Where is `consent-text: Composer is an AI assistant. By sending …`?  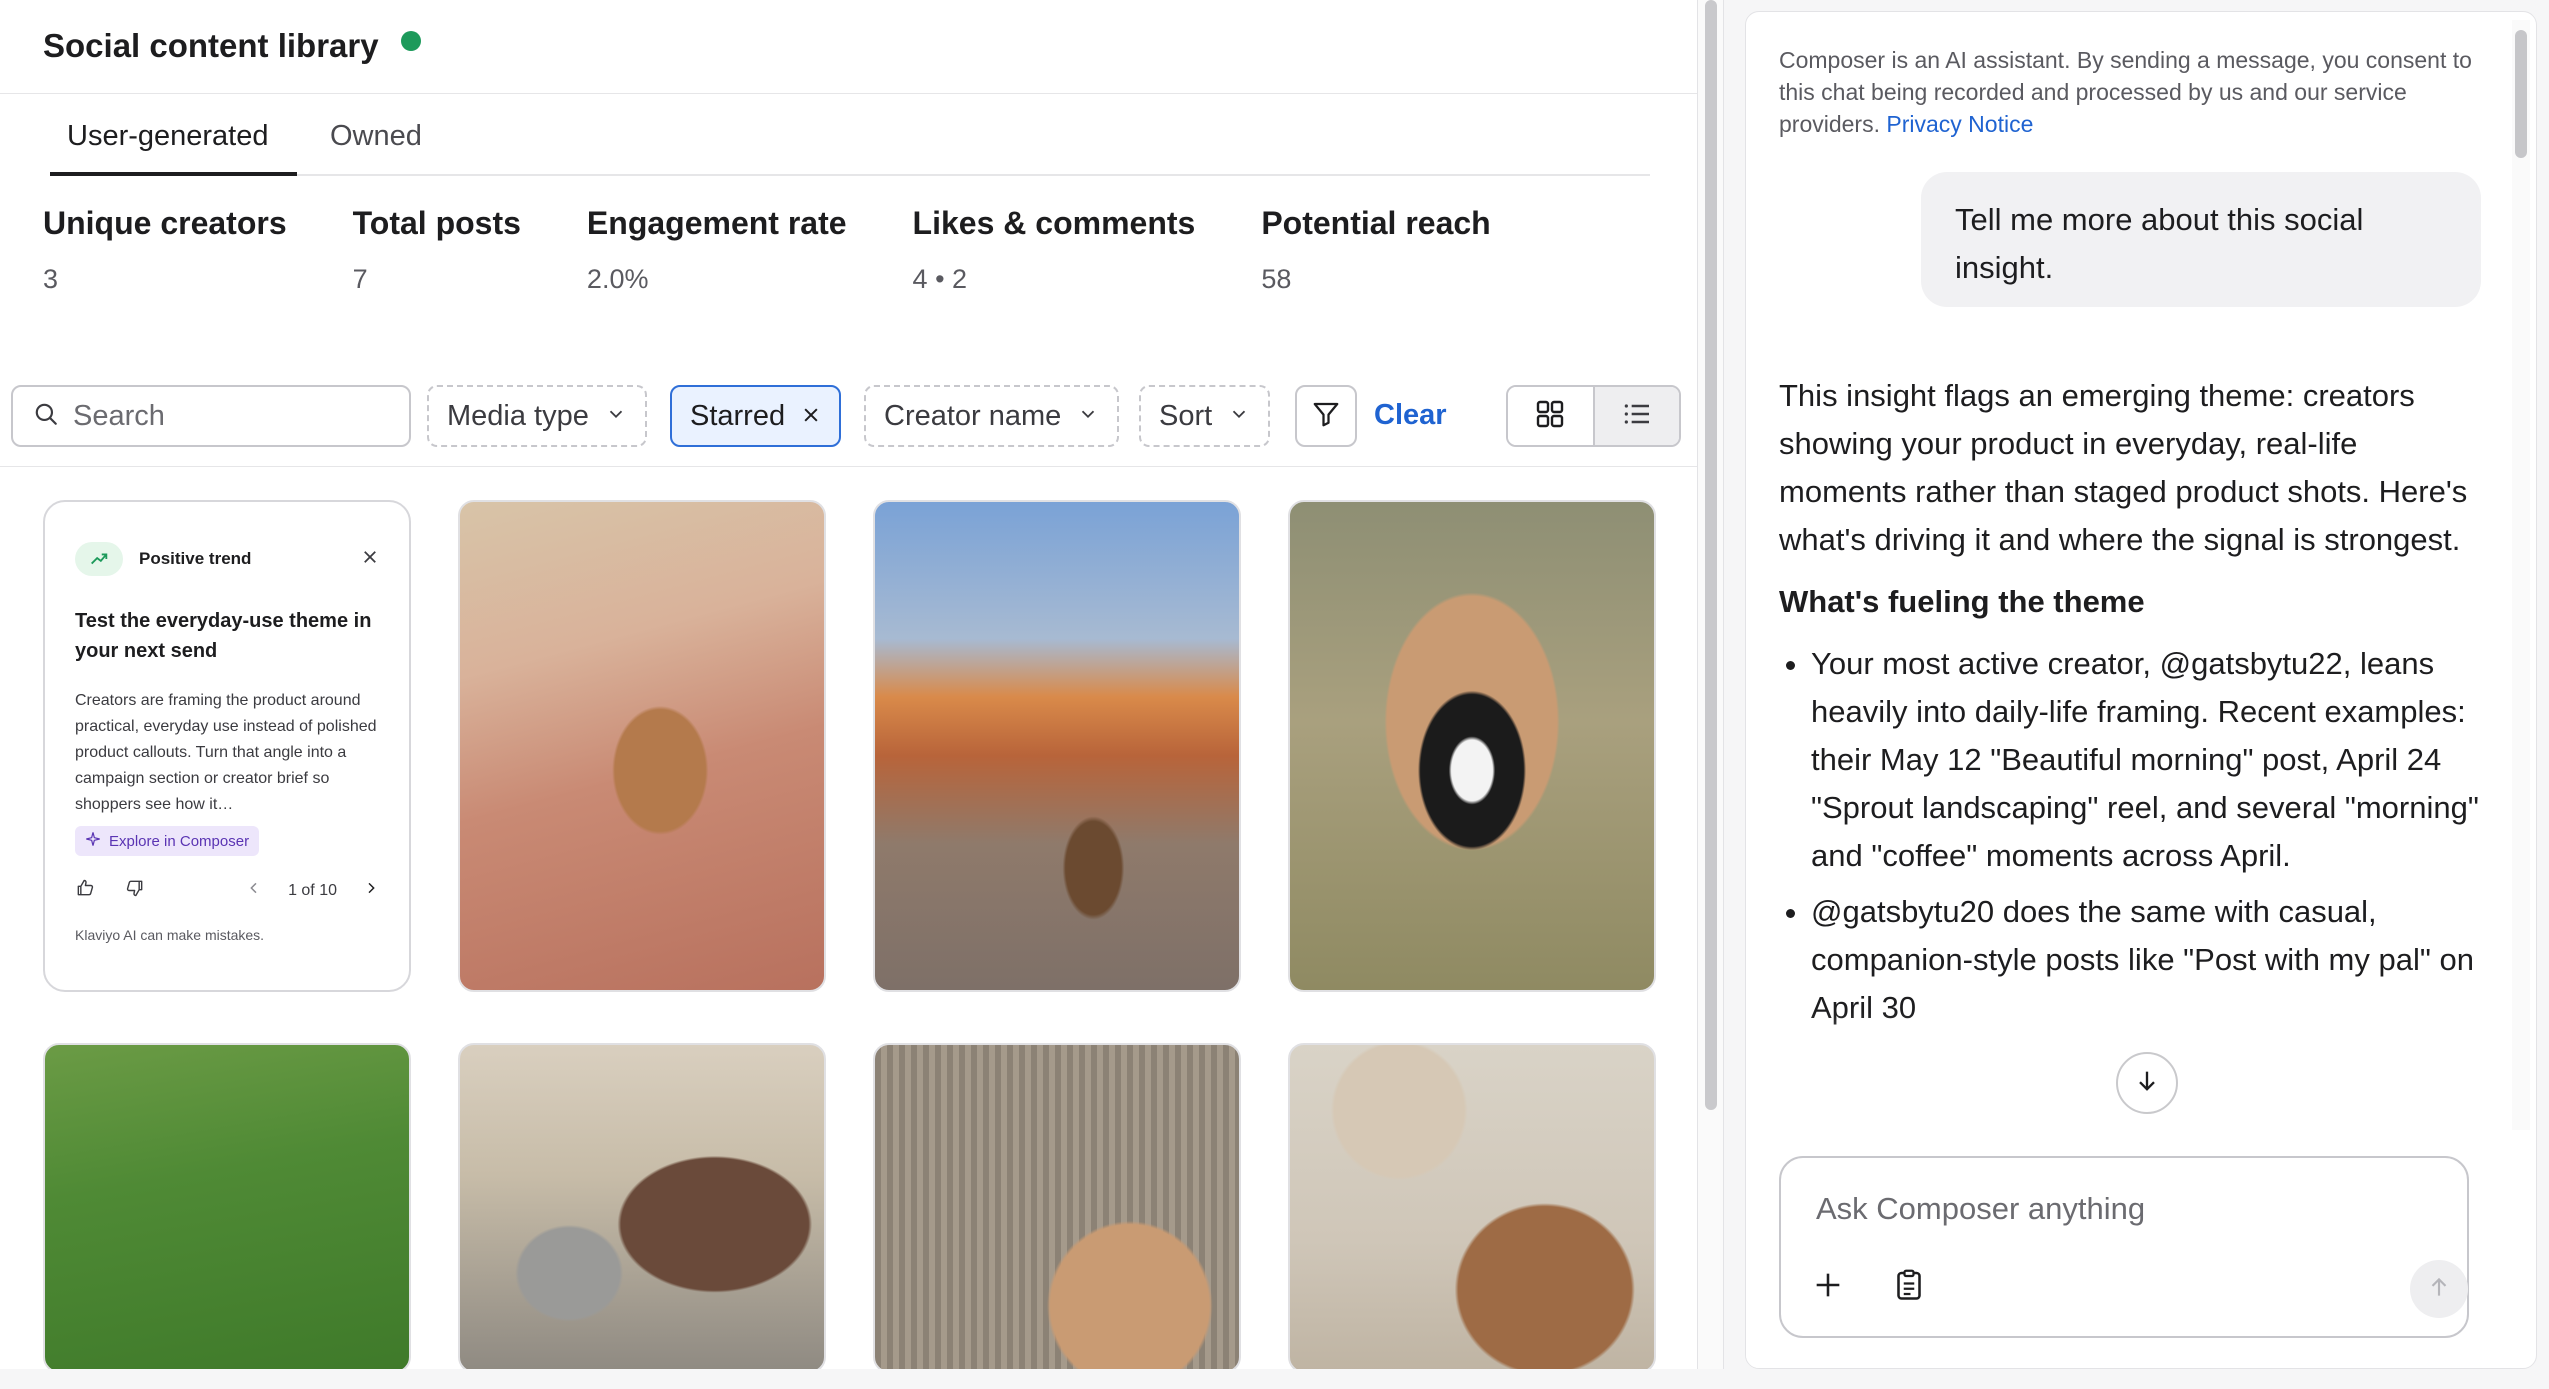 consent-text: Composer is an AI assistant. By sending … is located at coordinates (2125, 92).